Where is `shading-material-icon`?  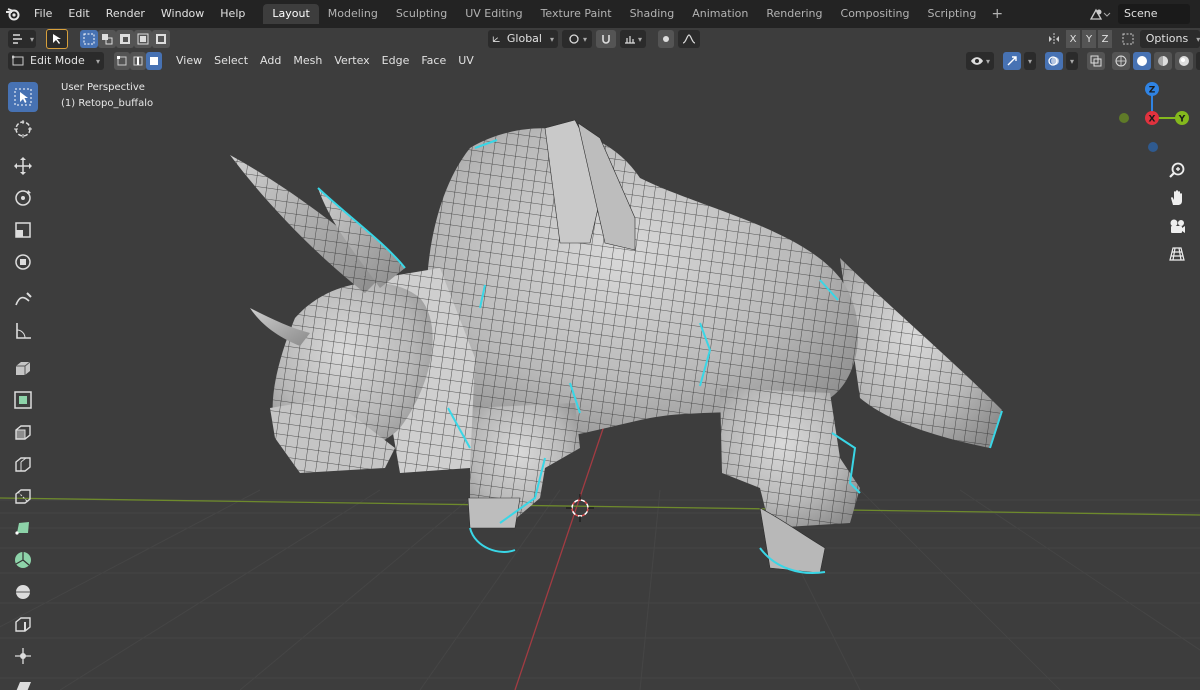 shading-material-icon is located at coordinates (1163, 61).